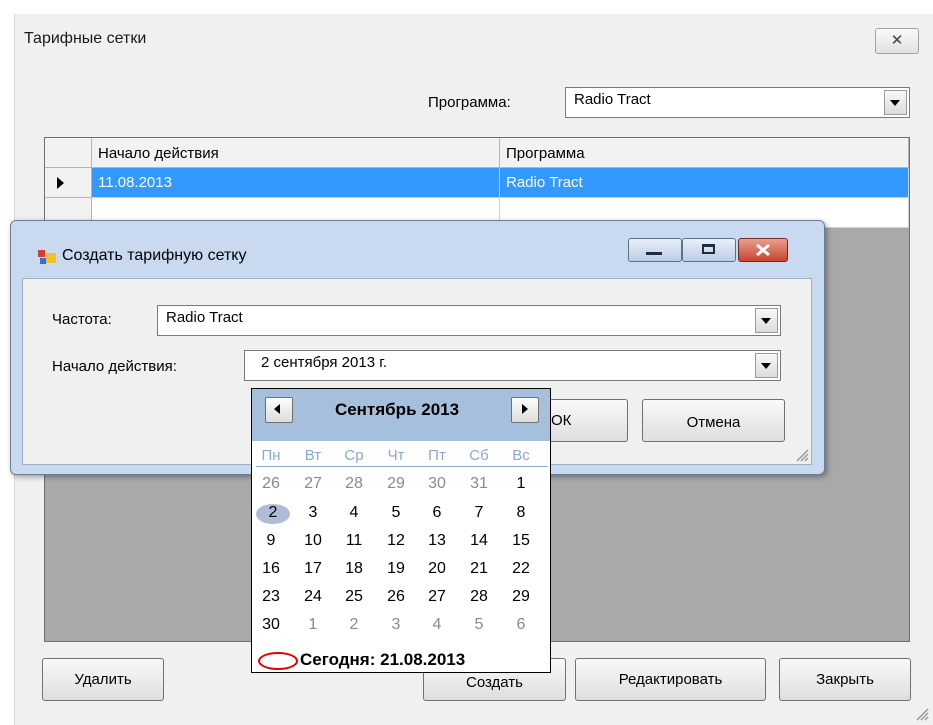 Image resolution: width=933 pixels, height=725 pixels. What do you see at coordinates (704, 183) in the screenshot?
I see `cell-program: Radio Tract` at bounding box center [704, 183].